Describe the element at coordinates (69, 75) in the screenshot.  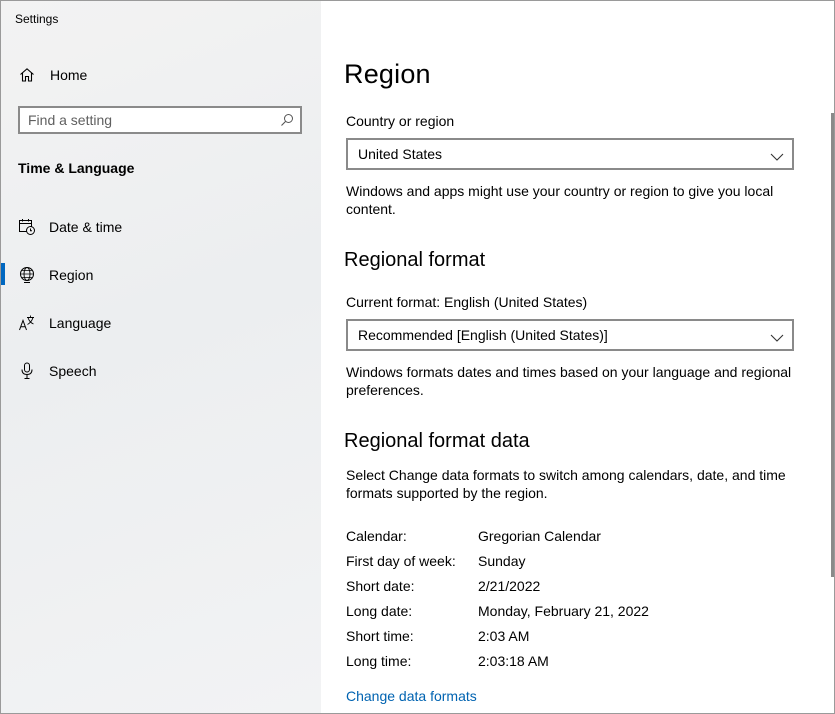
I see `sidebar-item-label: Home` at that location.